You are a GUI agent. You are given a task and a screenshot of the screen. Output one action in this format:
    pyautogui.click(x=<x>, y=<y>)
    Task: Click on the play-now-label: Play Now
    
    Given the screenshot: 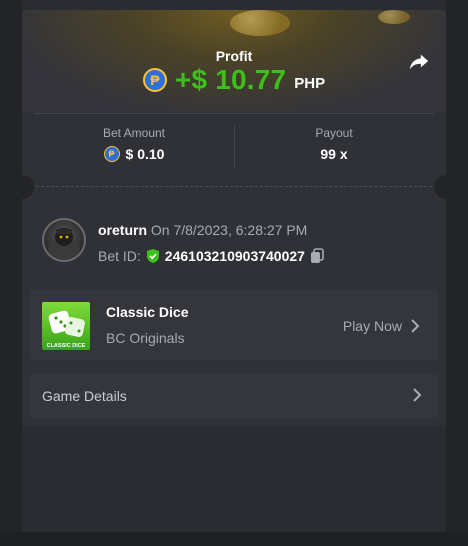 What is the action you would take?
    pyautogui.click(x=372, y=326)
    